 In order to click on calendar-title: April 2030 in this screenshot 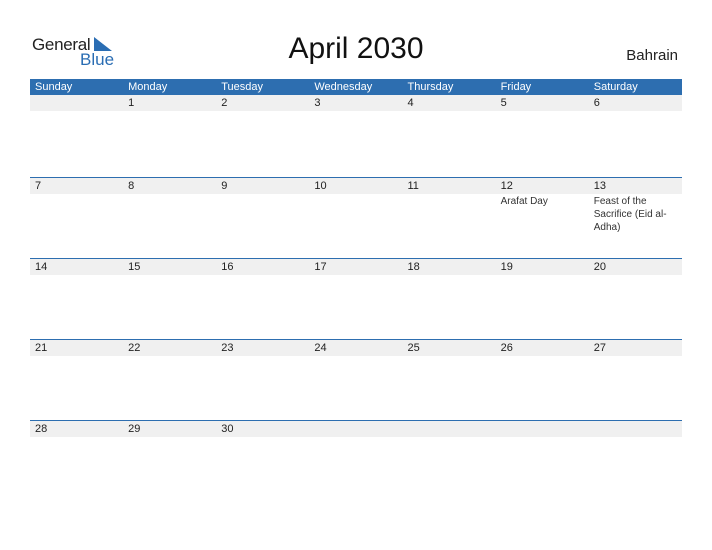, I will do `click(356, 48)`.